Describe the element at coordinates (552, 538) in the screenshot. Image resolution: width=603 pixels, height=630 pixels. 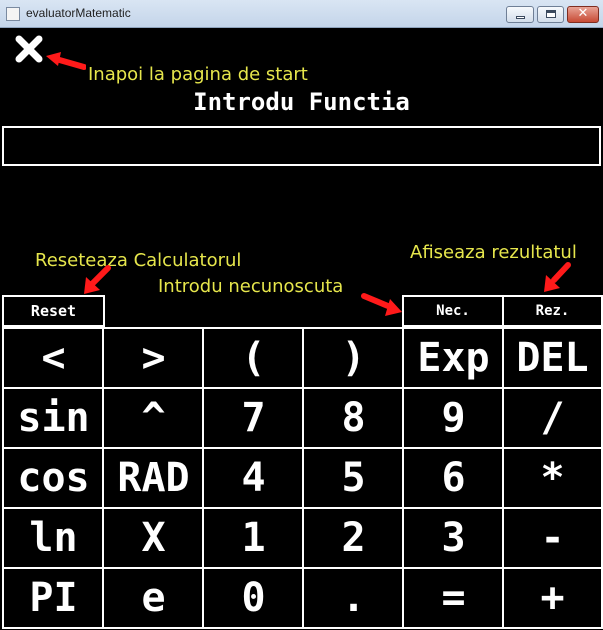
I see `key-minus: -` at that location.